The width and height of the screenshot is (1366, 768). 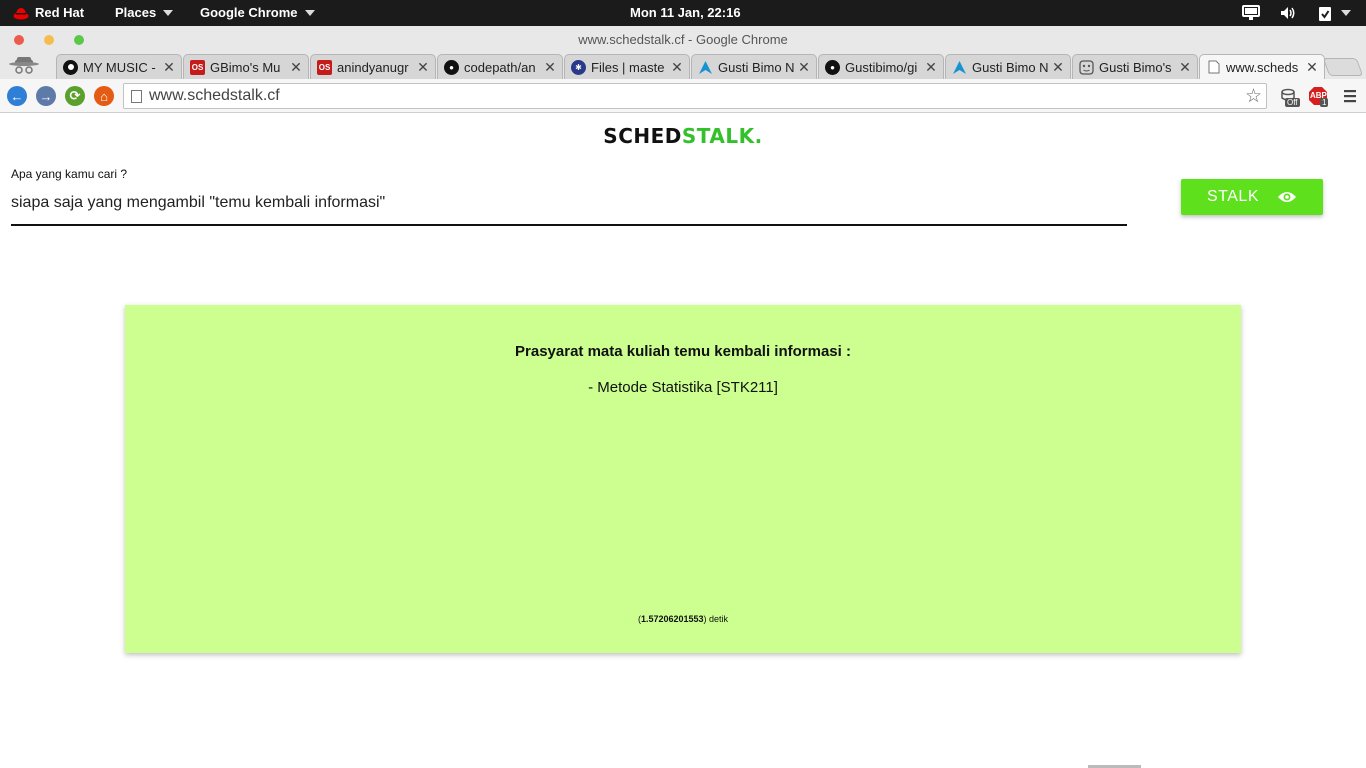 I want to click on tab-gusti-bimo-3: Gusti Bimo's ✕, so click(x=1135, y=66).